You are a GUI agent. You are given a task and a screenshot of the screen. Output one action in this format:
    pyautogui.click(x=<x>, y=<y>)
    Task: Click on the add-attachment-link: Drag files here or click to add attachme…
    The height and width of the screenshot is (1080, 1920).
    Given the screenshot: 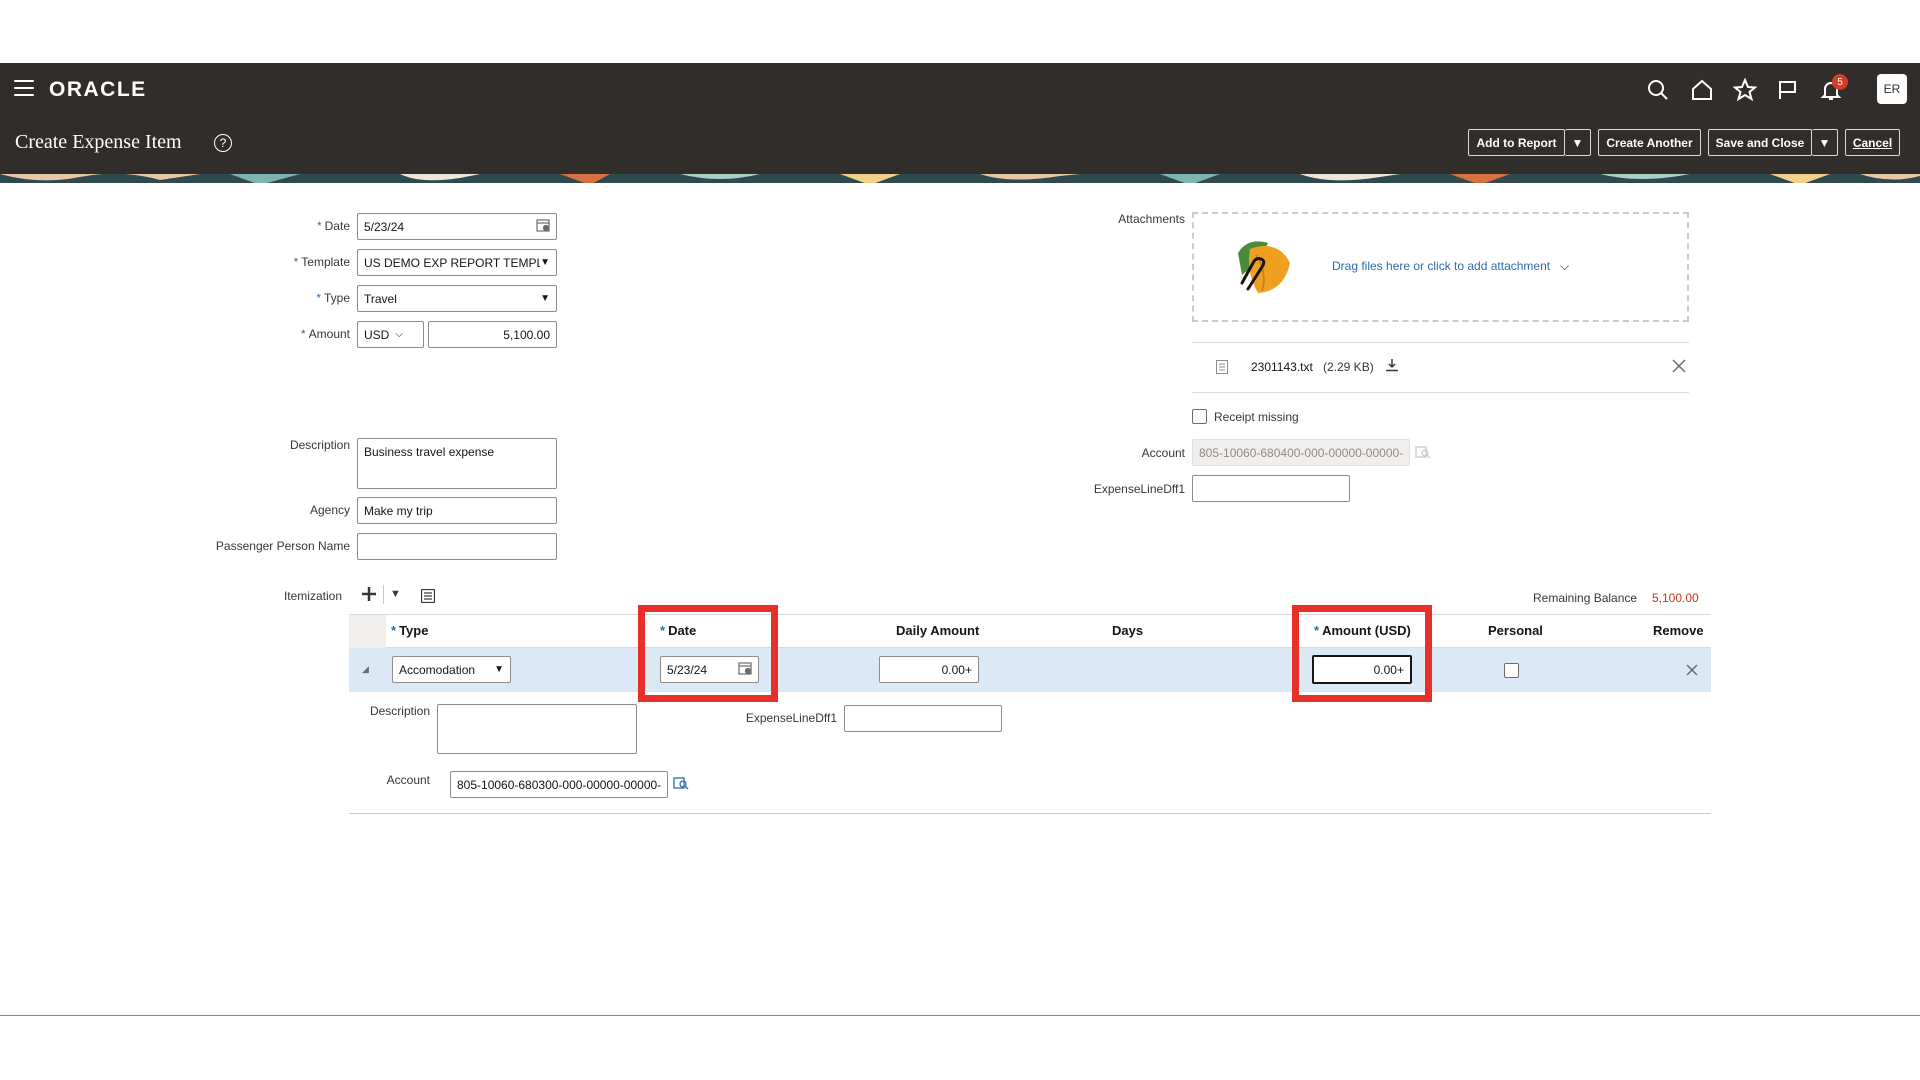 What is the action you would take?
    pyautogui.click(x=1441, y=266)
    